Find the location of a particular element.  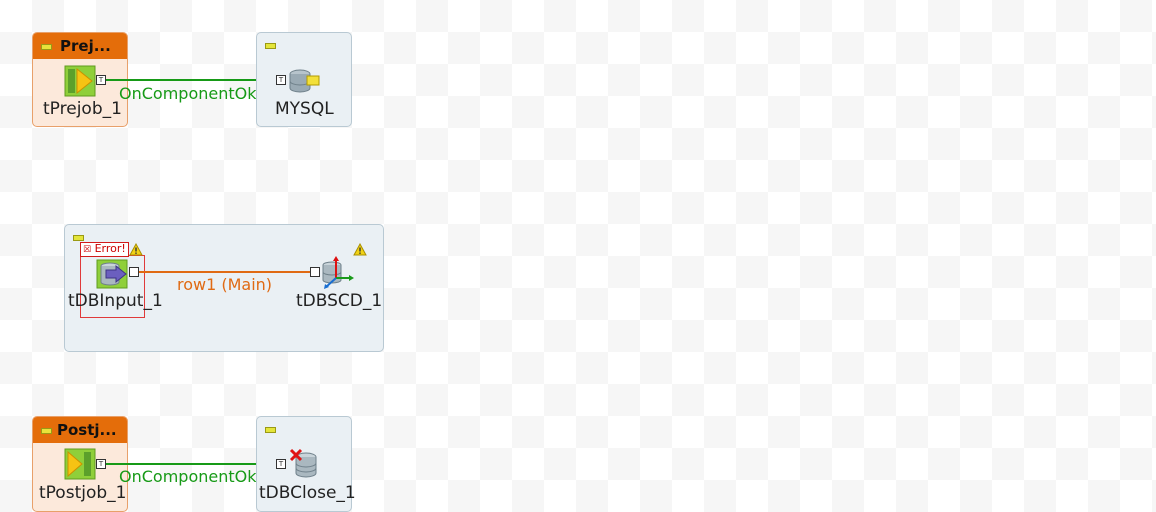

prejob-component-icon is located at coordinates (80, 81).